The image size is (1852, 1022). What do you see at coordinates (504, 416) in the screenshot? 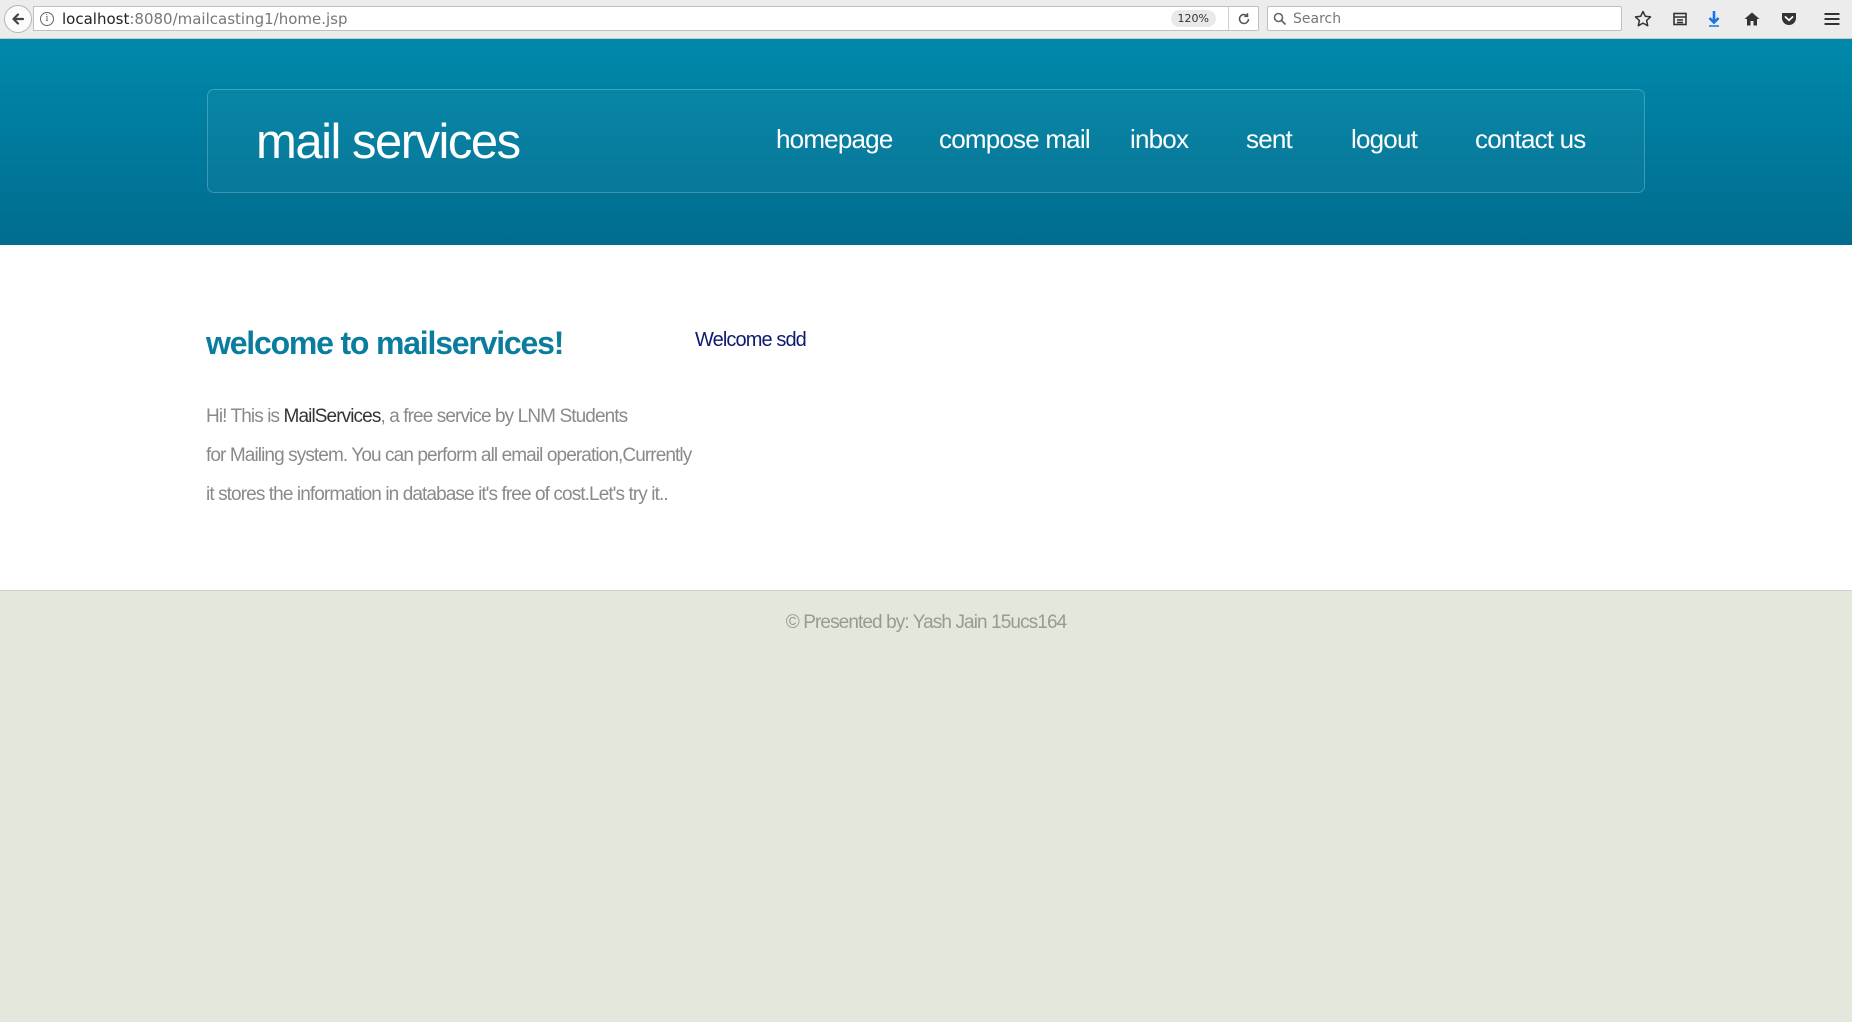
I see `intro-line-1-end: , a free service by LNM Students` at bounding box center [504, 416].